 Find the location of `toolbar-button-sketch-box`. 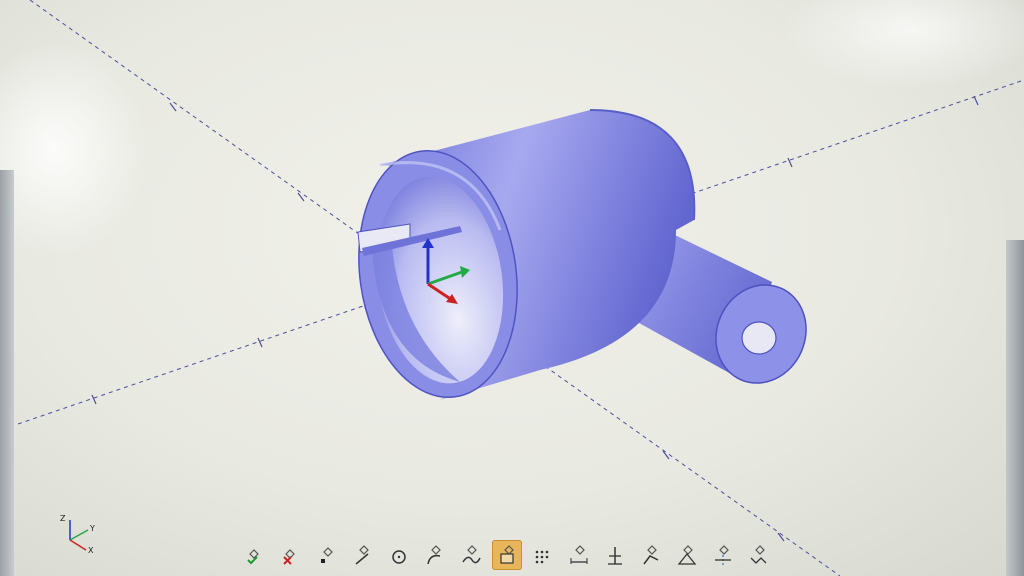

toolbar-button-sketch-box is located at coordinates (507, 555).